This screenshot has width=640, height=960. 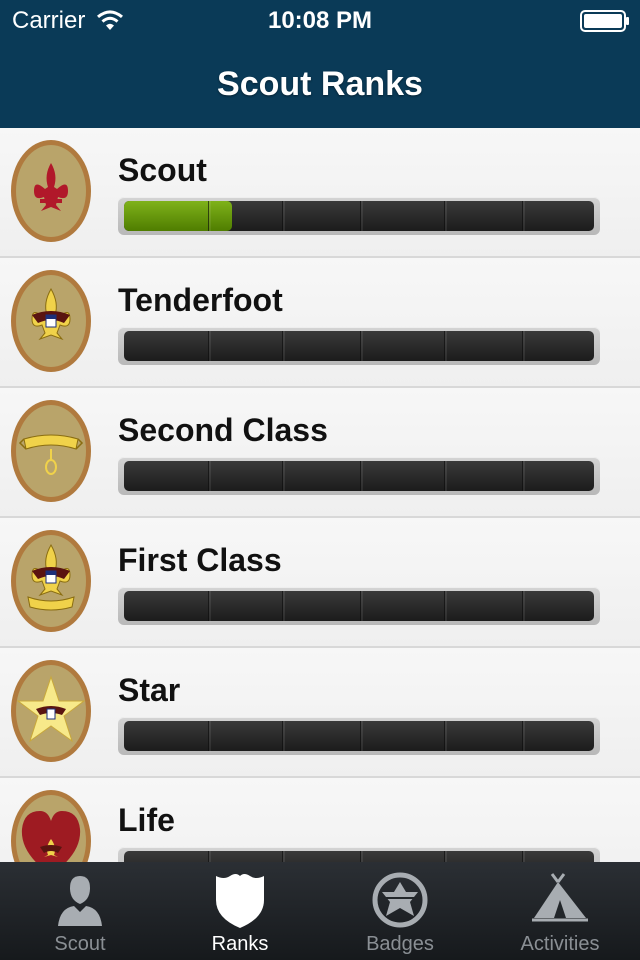 What do you see at coordinates (320, 64) in the screenshot?
I see `top-bar: Carrier 10:08 PM Scout Ranks` at bounding box center [320, 64].